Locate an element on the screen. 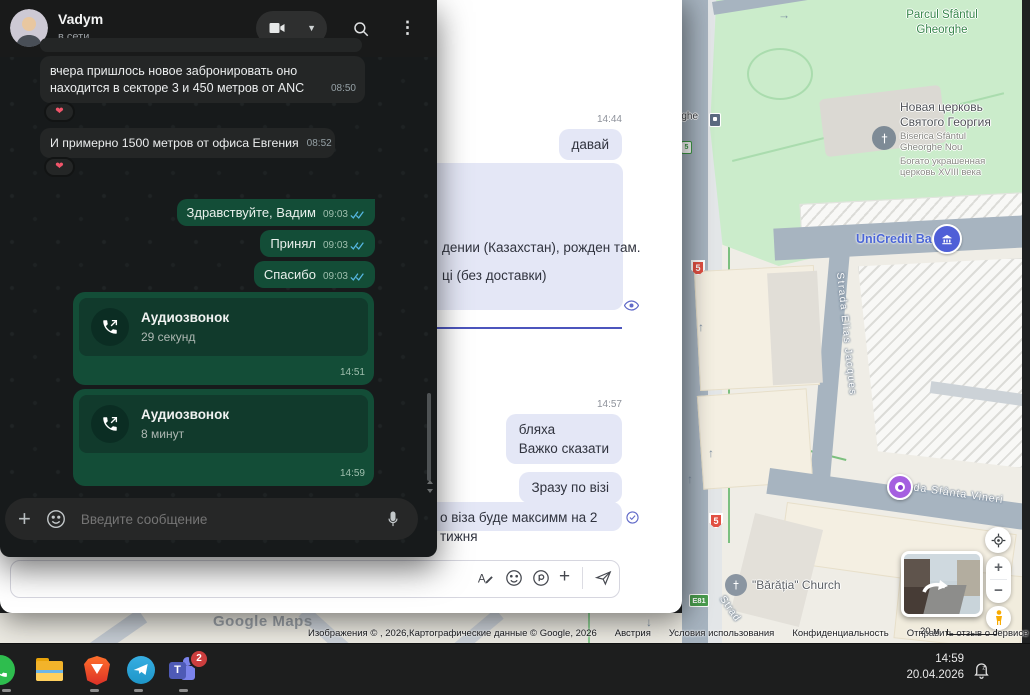  contact-name: Vadym is located at coordinates (81, 19).